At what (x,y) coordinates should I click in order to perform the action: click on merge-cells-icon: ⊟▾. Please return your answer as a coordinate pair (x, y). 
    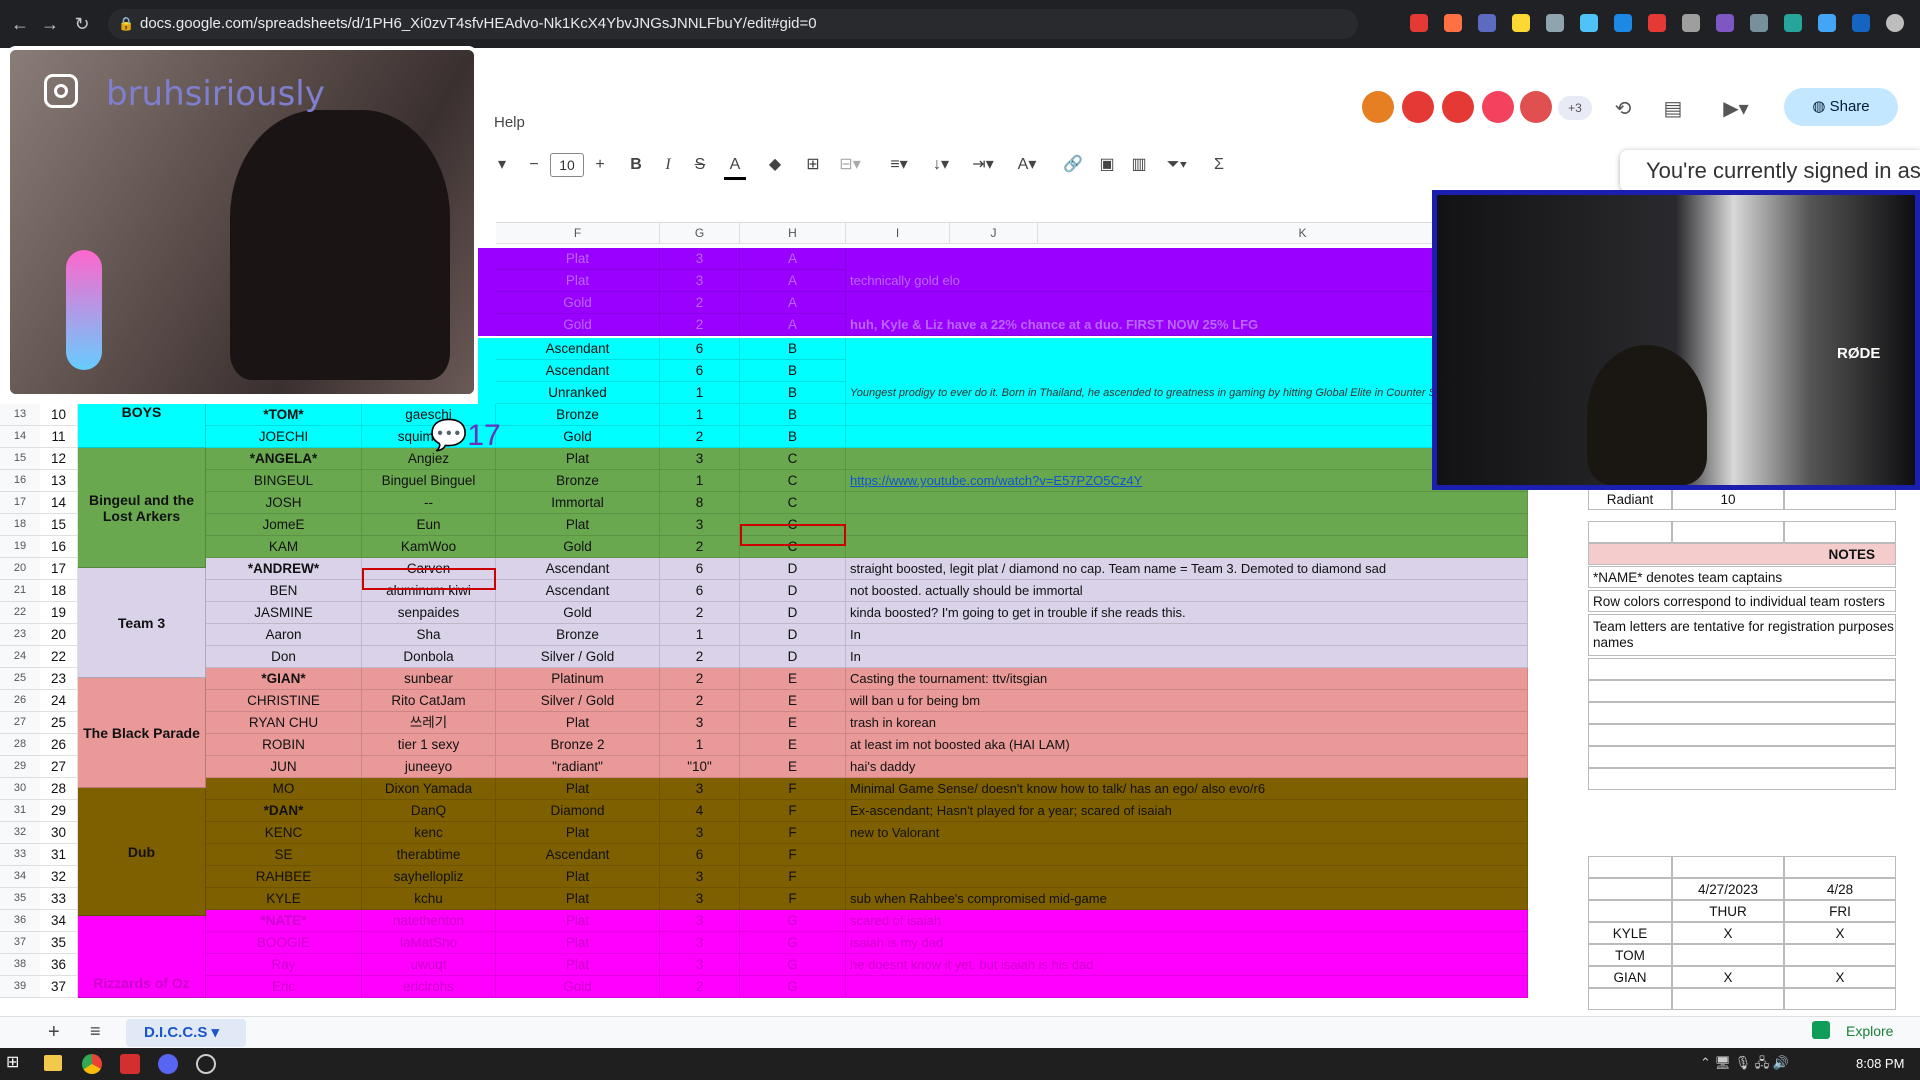
    Looking at the image, I should click on (850, 165).